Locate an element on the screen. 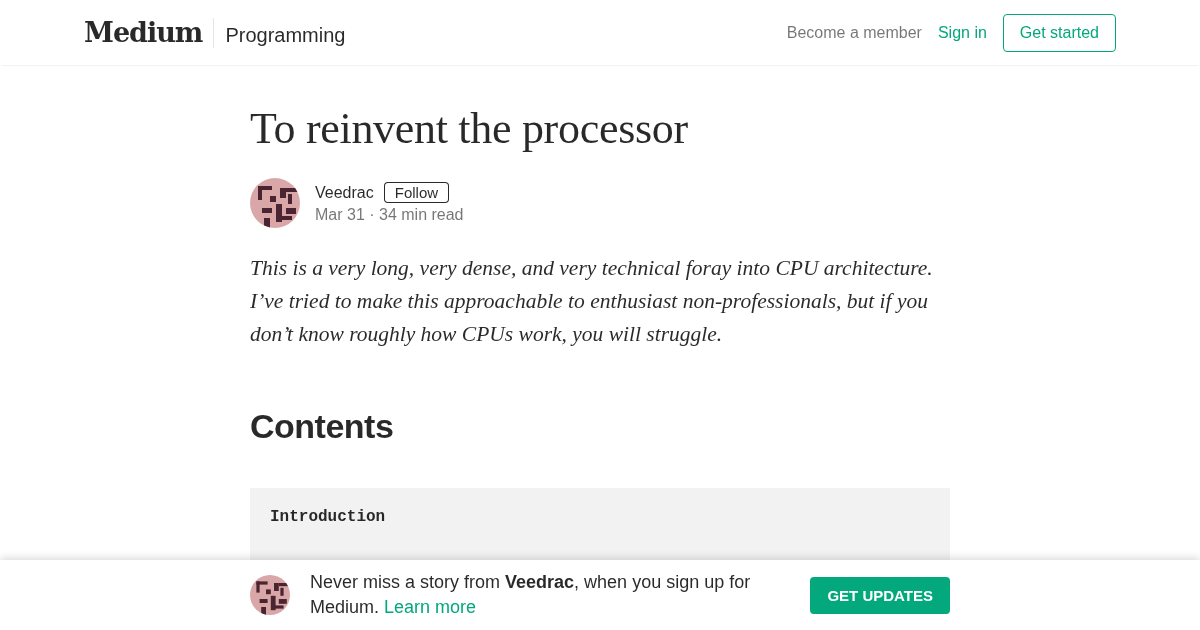 Image resolution: width=1200 pixels, height=630 pixels. logo: Medium is located at coordinates (149, 32).